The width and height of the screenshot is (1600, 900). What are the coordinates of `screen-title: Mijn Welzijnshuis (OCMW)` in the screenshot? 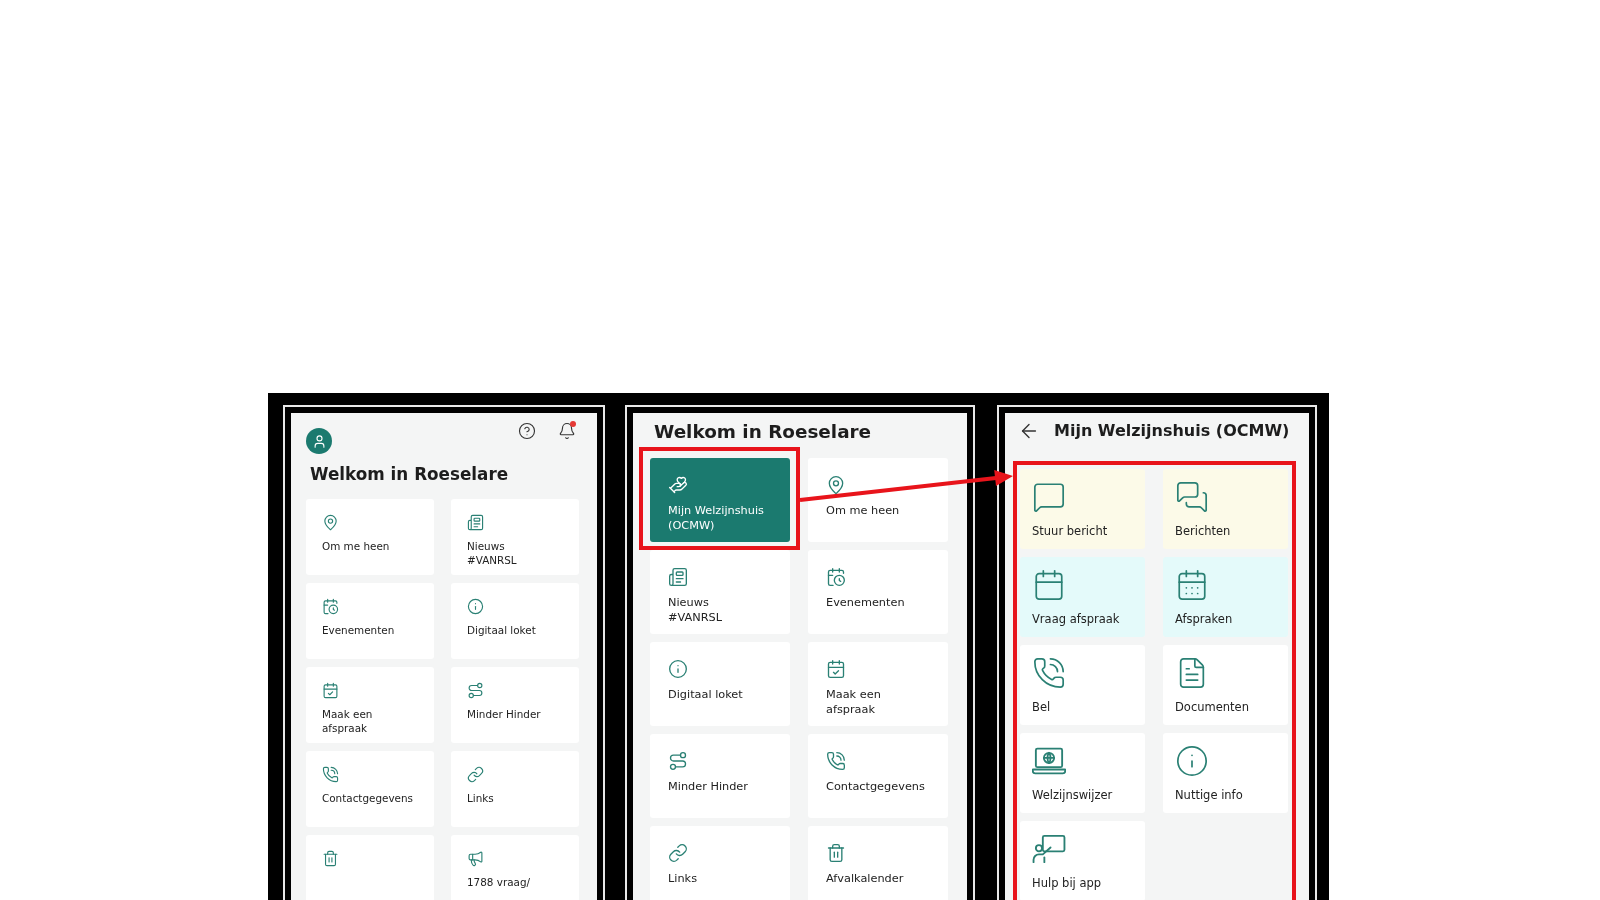 It's located at (1172, 431).